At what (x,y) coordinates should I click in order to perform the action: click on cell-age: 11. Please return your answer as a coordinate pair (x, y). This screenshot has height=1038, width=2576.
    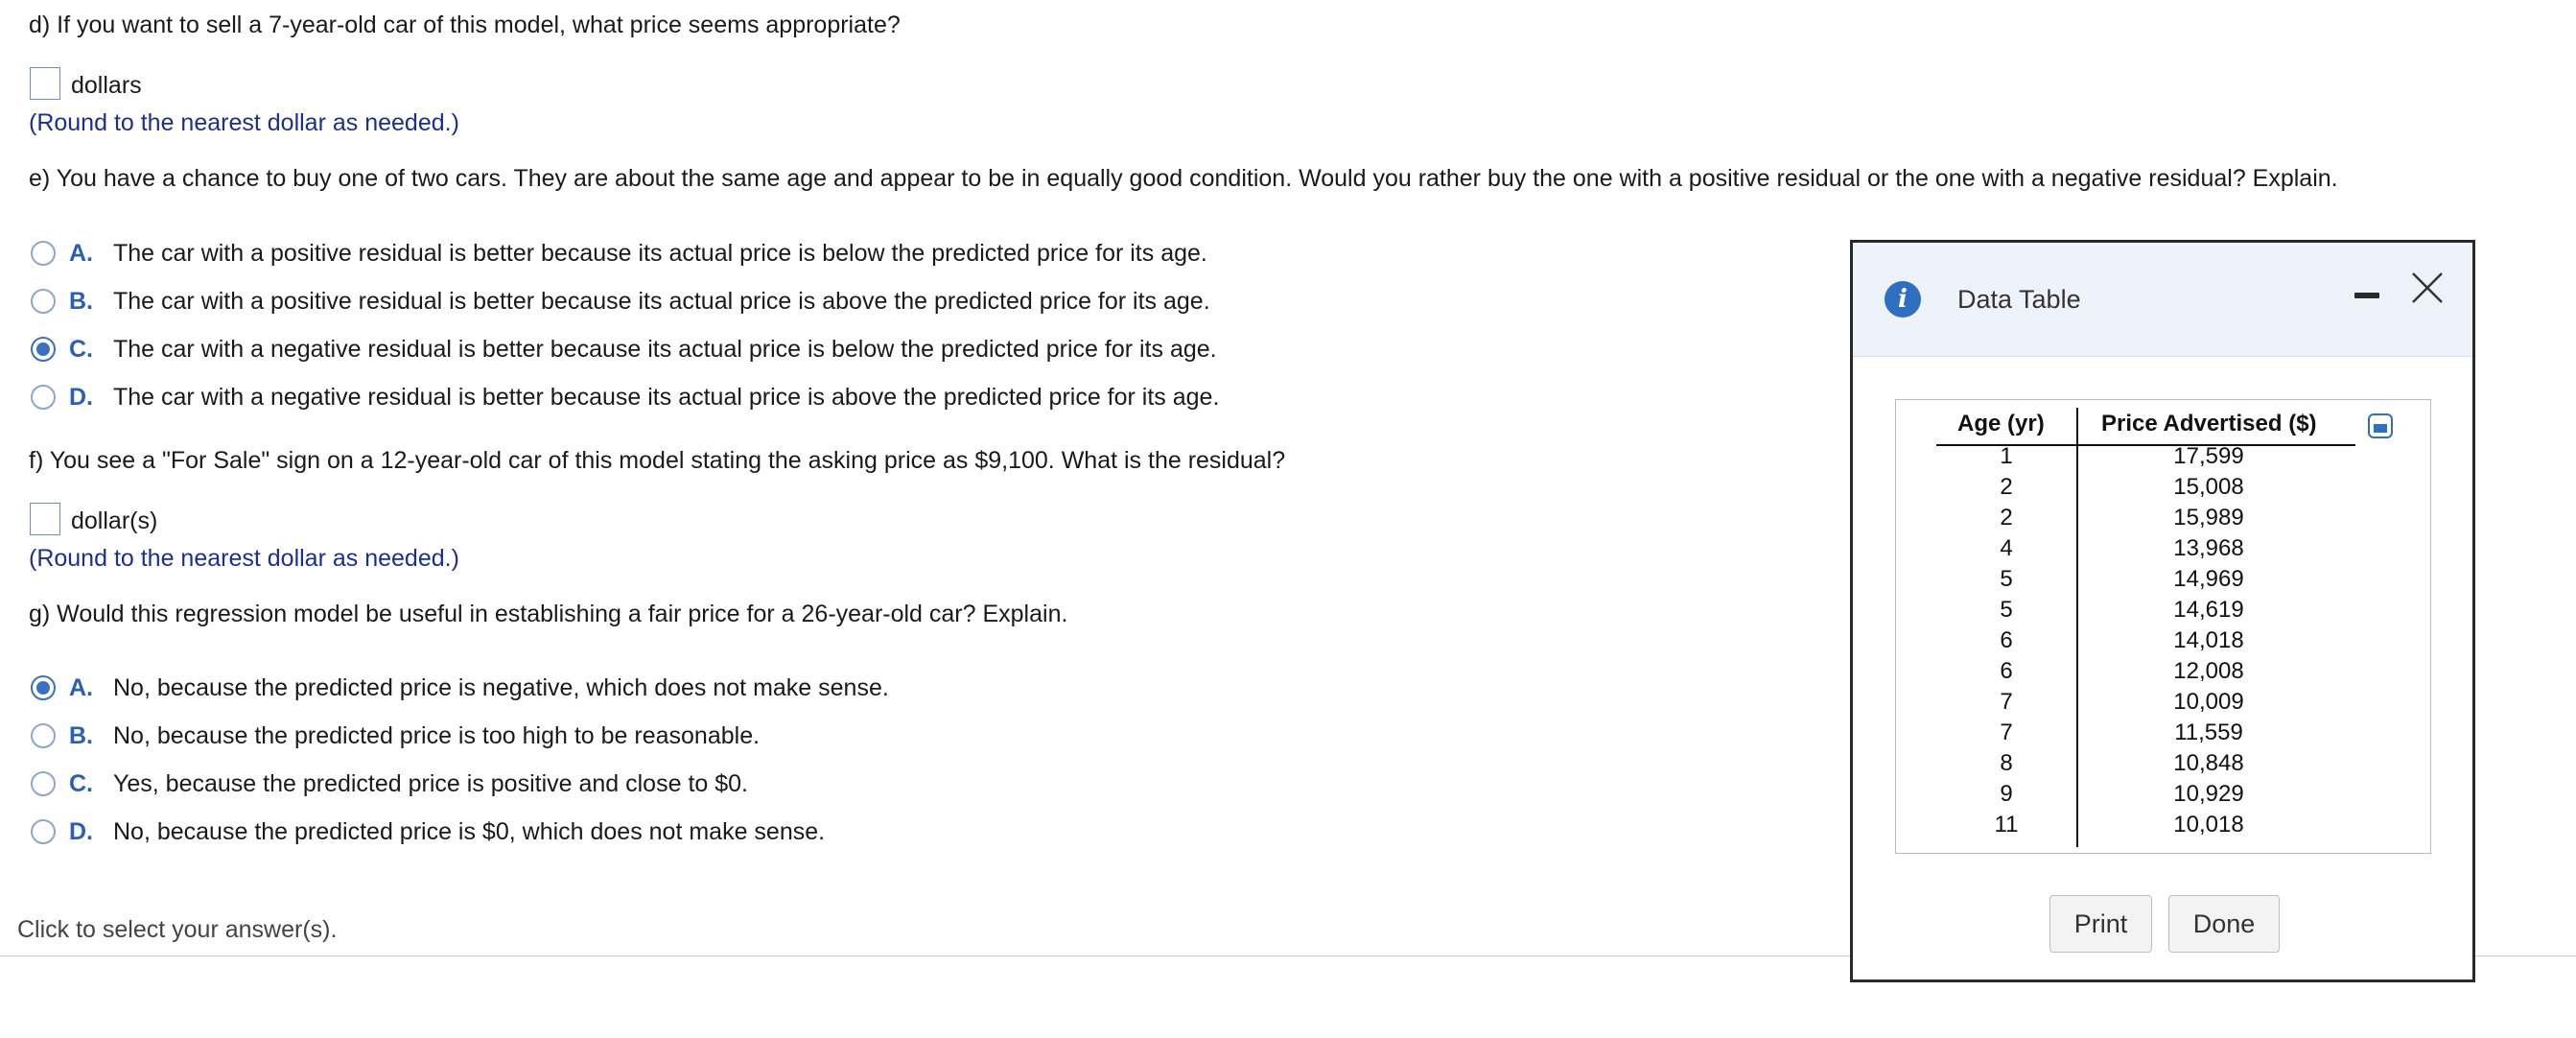
    Looking at the image, I should click on (2006, 824).